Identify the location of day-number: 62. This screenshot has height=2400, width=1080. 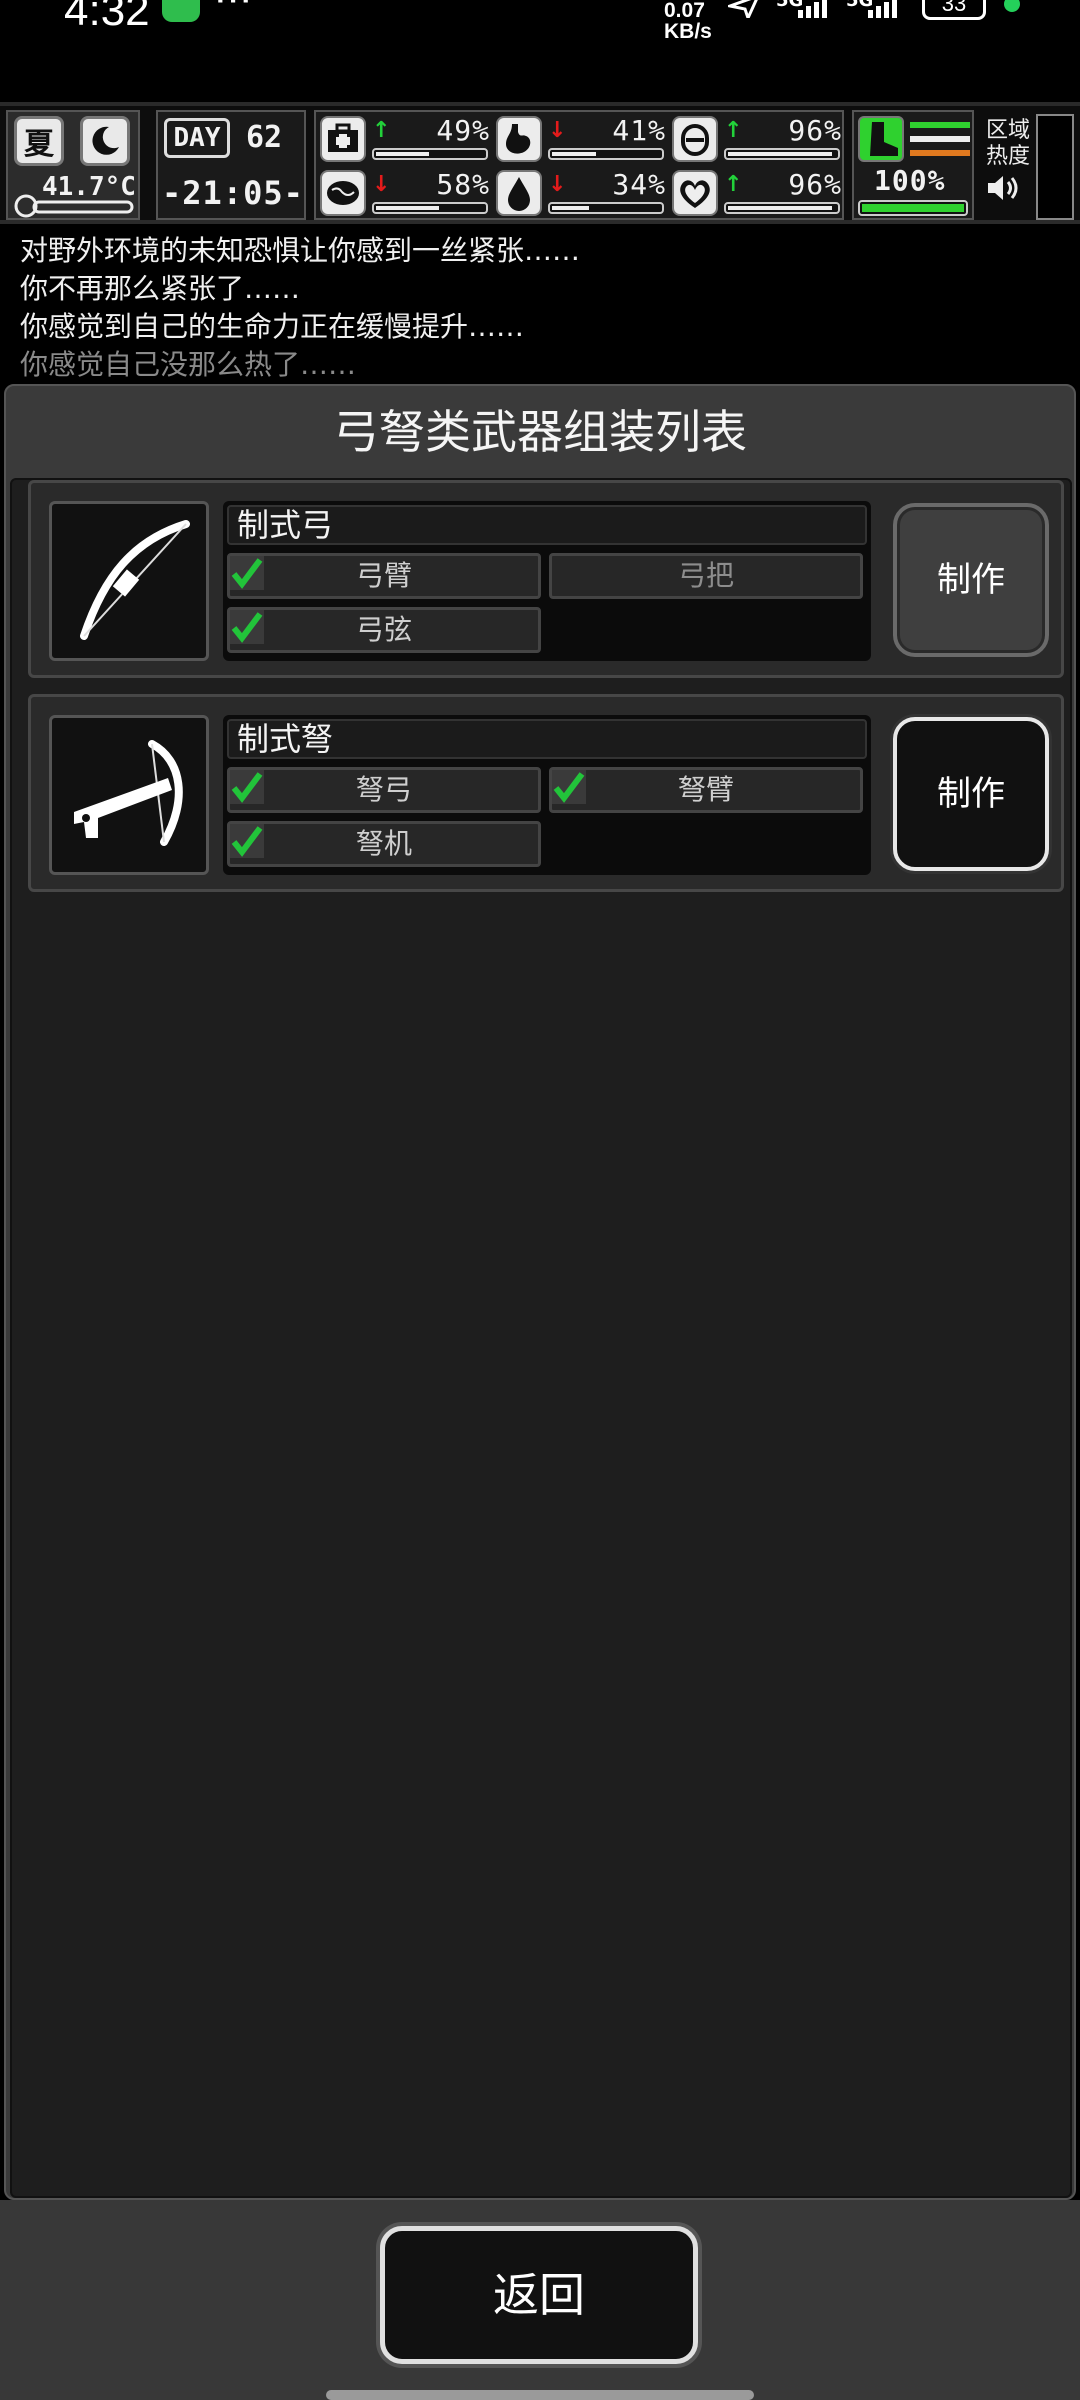
(264, 137).